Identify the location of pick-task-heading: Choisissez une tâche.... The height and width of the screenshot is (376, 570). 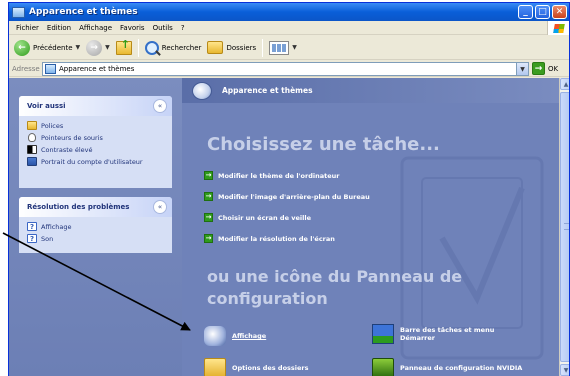
(323, 144).